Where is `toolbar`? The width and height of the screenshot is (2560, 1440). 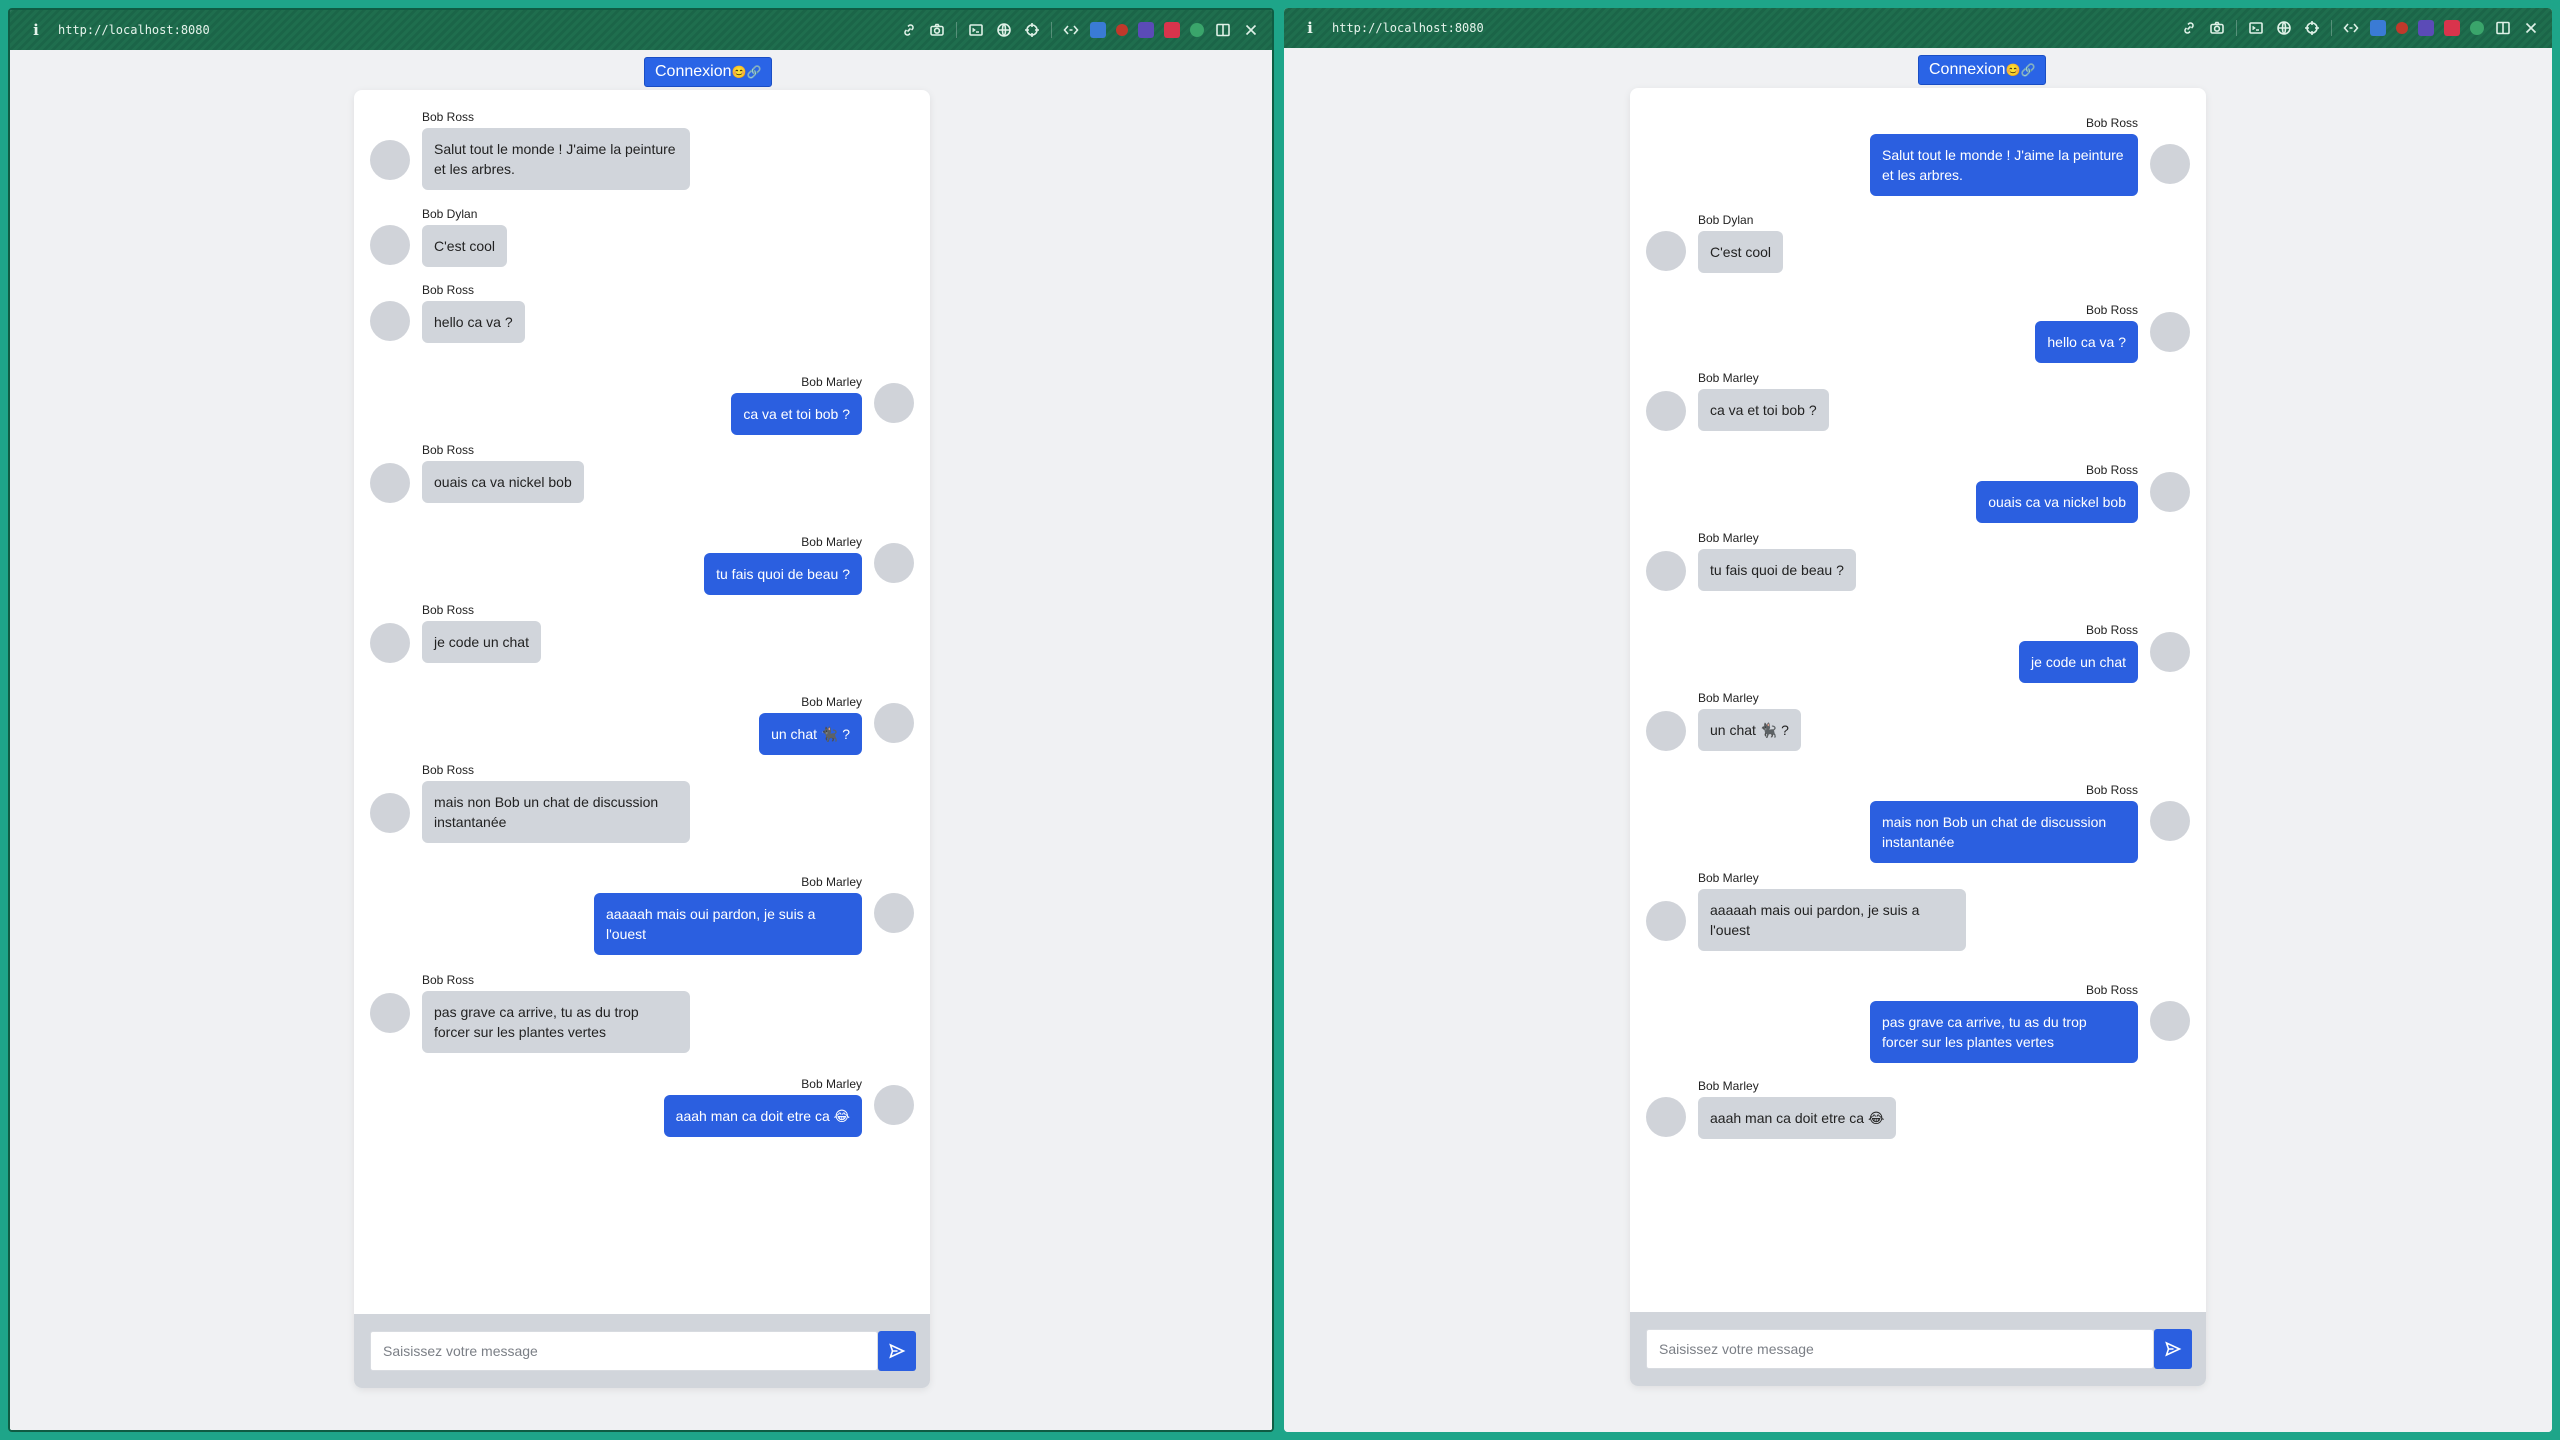 toolbar is located at coordinates (2360, 28).